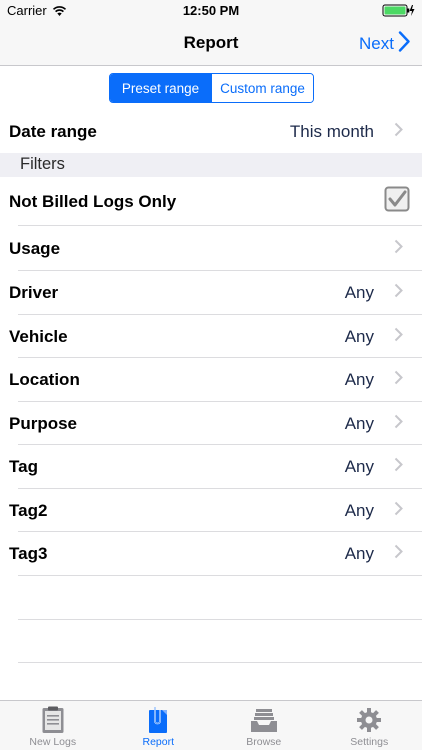 The width and height of the screenshot is (422, 750). I want to click on checkbox-icon, so click(397, 201).